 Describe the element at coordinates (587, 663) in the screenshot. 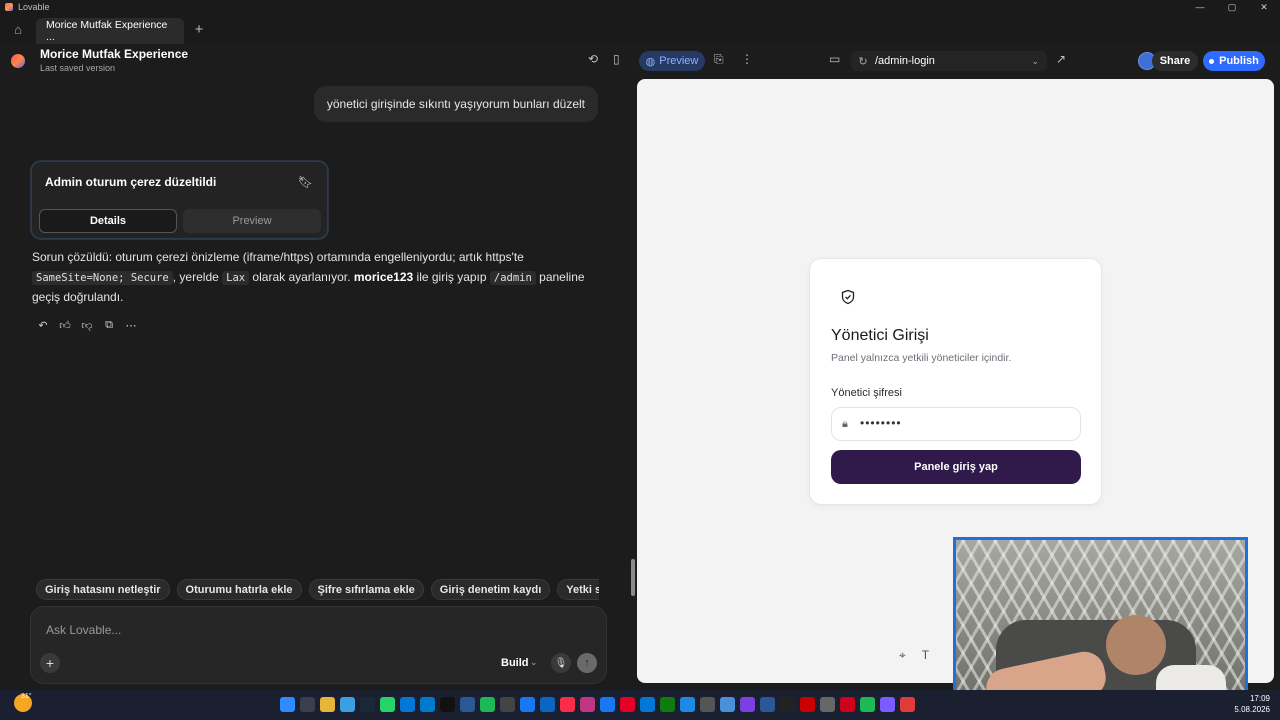

I see `send-icon: ↑` at that location.